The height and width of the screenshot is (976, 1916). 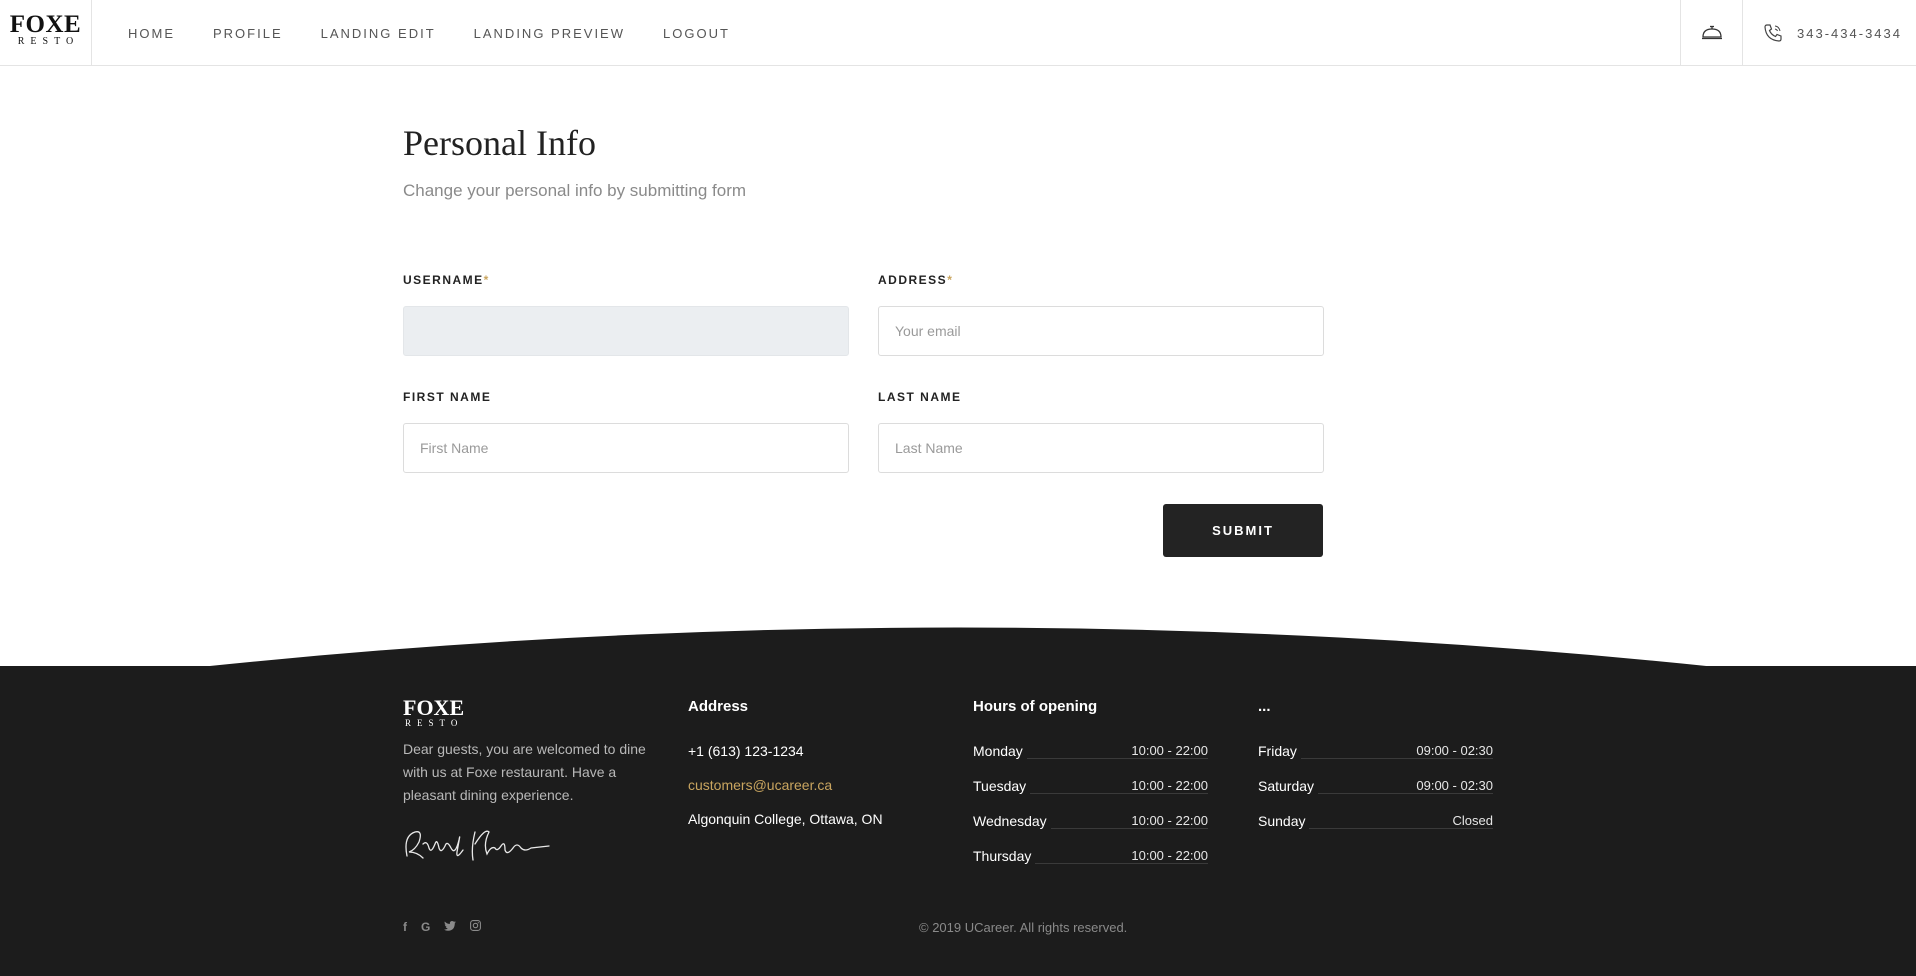 What do you see at coordinates (785, 819) in the screenshot?
I see `footer-location: Algonquin College, Ottawa, ON` at bounding box center [785, 819].